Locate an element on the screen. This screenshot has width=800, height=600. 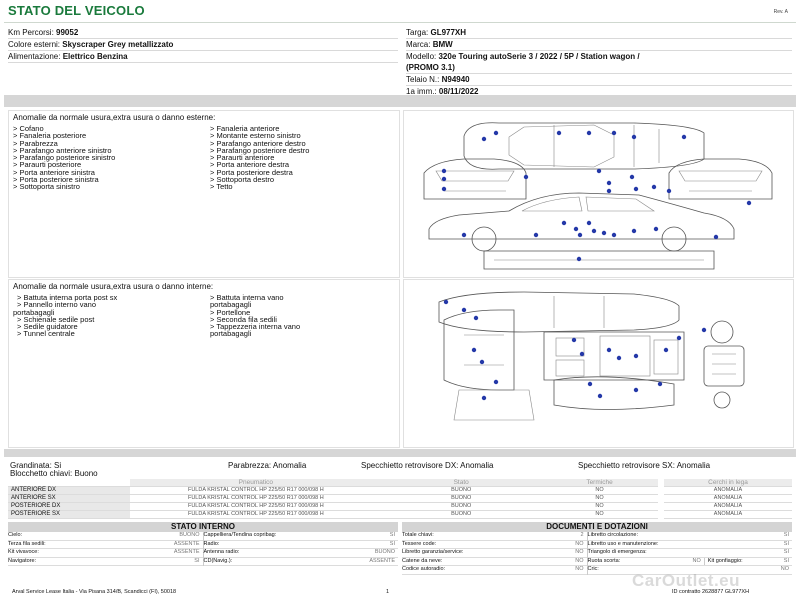
header-divider is located at coordinates (400, 22).